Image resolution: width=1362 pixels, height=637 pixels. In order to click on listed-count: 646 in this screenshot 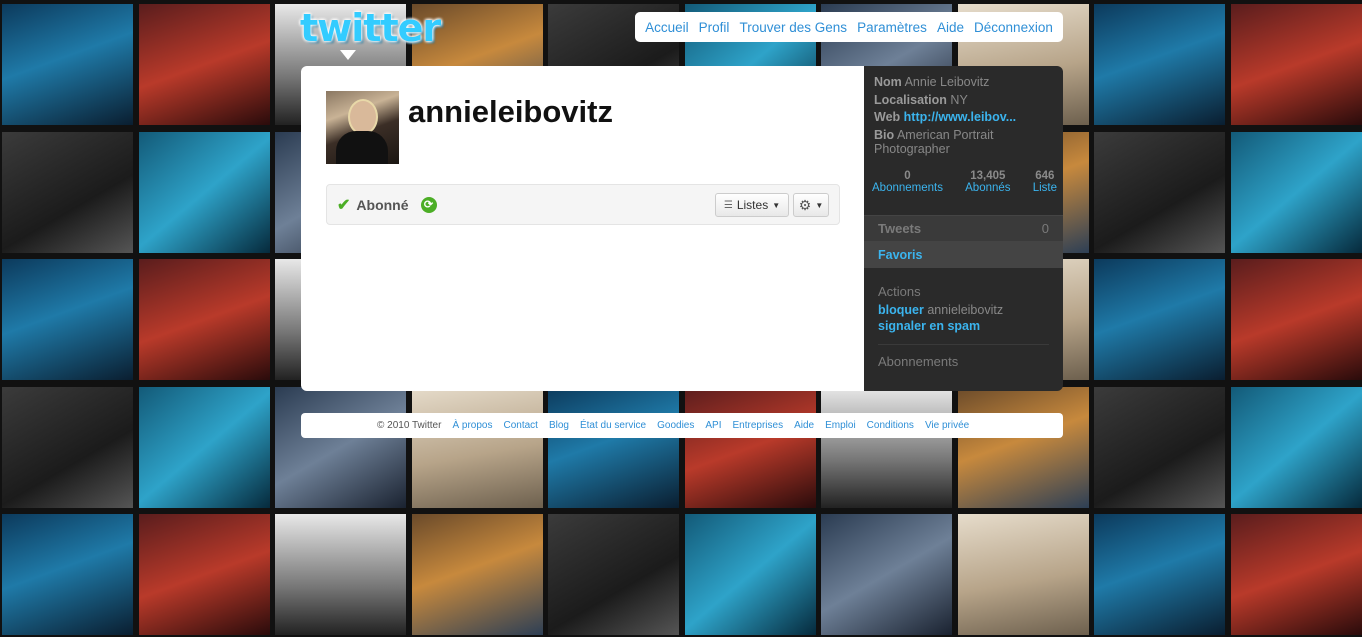, I will do `click(1045, 176)`.